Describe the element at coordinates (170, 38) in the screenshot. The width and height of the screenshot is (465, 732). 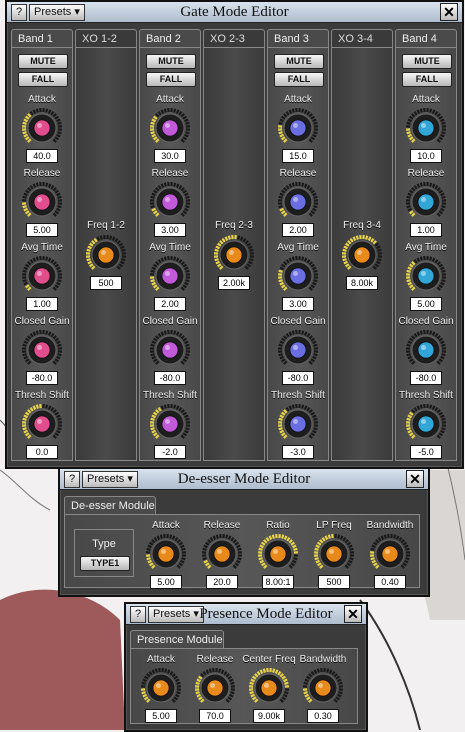
I see `tab-band-2: Band 2` at that location.